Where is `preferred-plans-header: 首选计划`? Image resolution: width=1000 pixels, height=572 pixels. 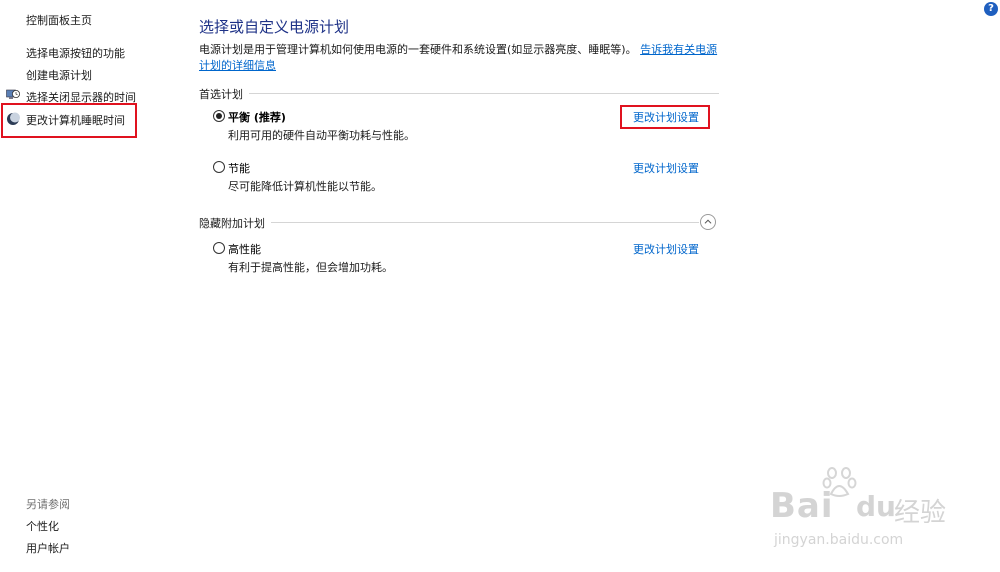 preferred-plans-header: 首选计划 is located at coordinates (459, 94).